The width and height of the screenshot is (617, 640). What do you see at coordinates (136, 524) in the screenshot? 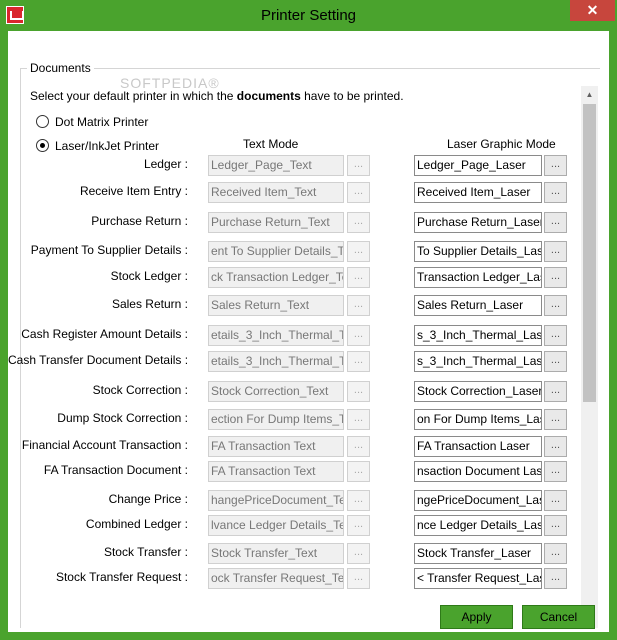
I see `row-label: Combined Ledger :` at bounding box center [136, 524].